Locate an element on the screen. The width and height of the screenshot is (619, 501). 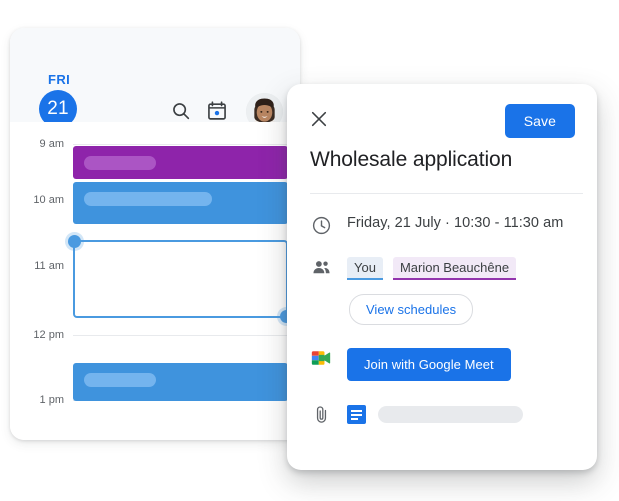
hour-label: 9 am is located at coordinates (51, 144).